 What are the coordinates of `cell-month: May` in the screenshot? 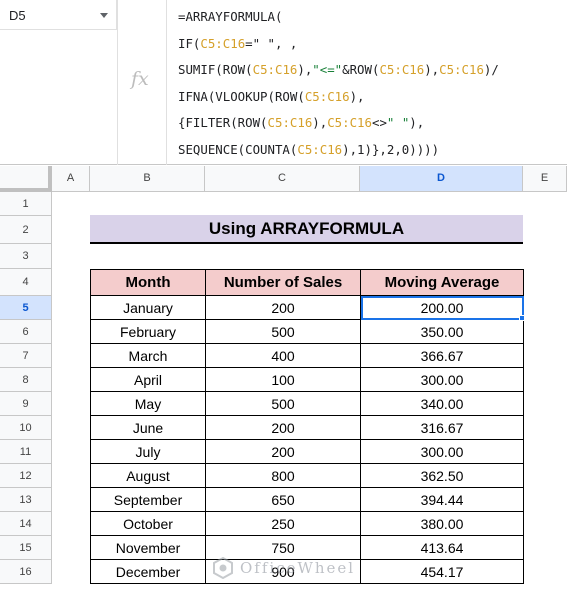 It's located at (148, 403).